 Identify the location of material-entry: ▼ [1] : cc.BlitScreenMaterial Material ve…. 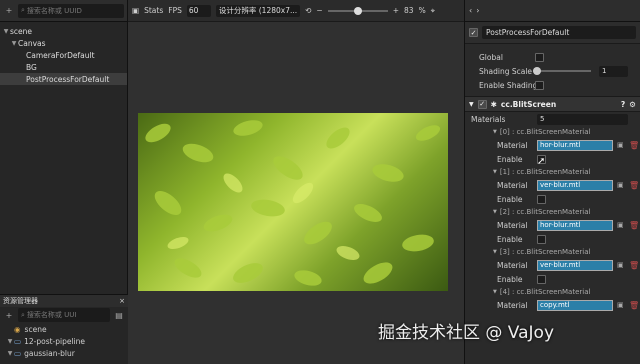
(552, 186).